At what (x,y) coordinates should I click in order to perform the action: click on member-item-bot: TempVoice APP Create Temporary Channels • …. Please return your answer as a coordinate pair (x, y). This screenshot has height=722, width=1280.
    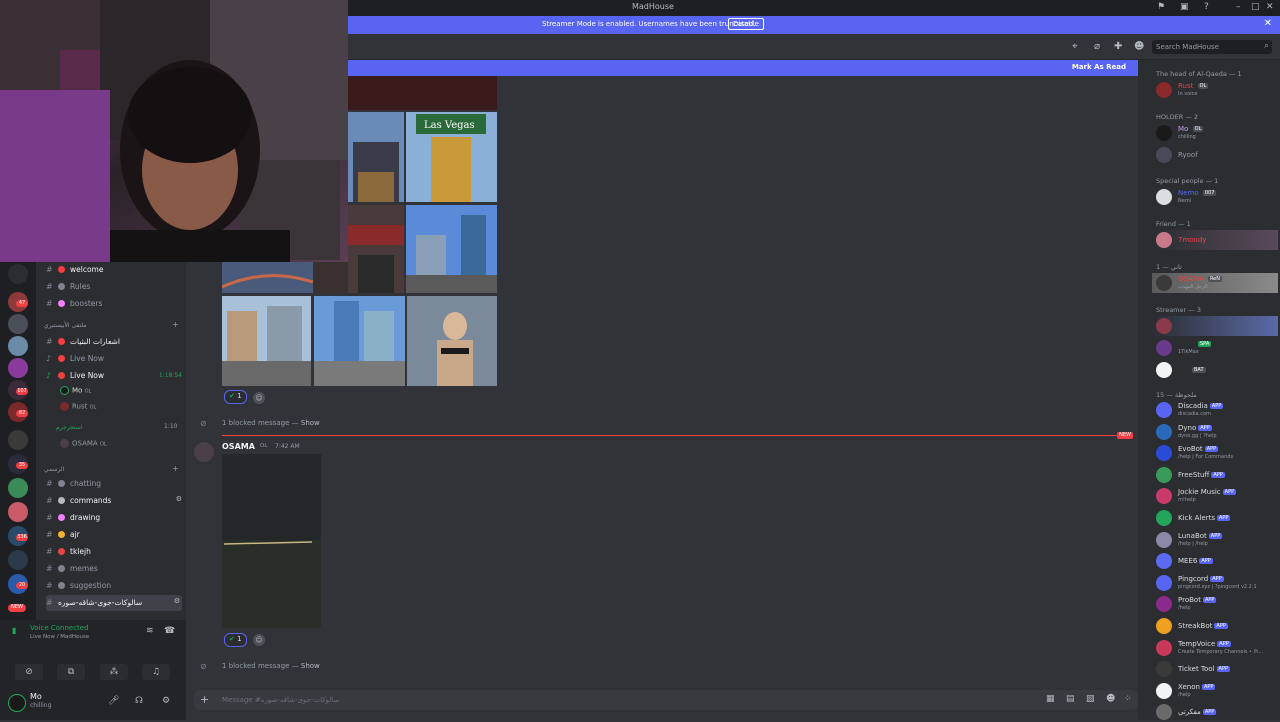
    Looking at the image, I should click on (1215, 648).